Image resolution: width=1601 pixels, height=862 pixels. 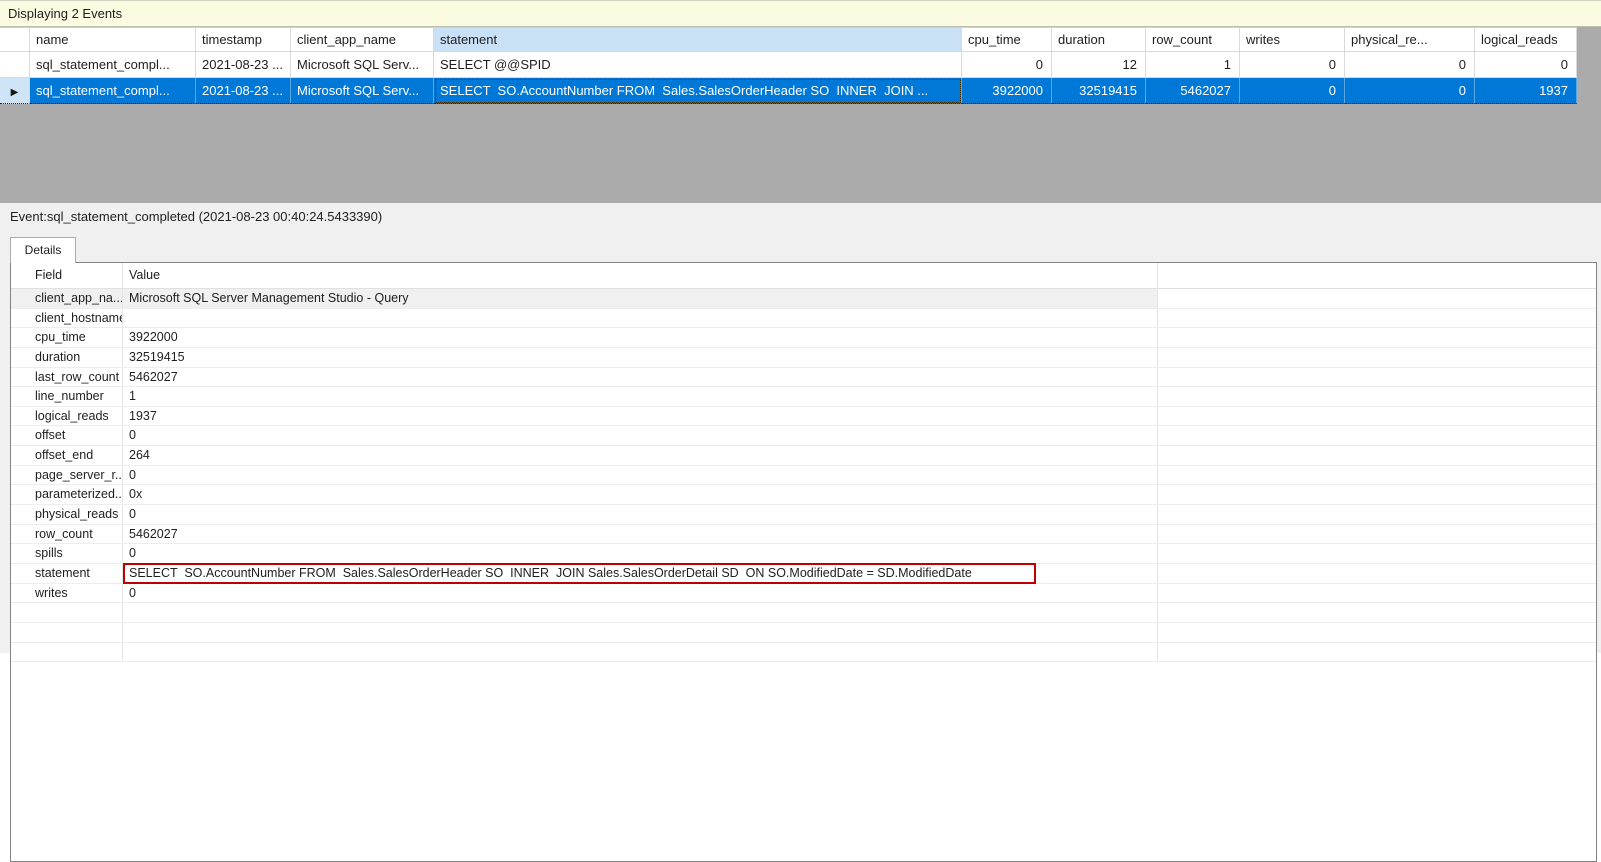 I want to click on value-column-header: Value, so click(x=640, y=275).